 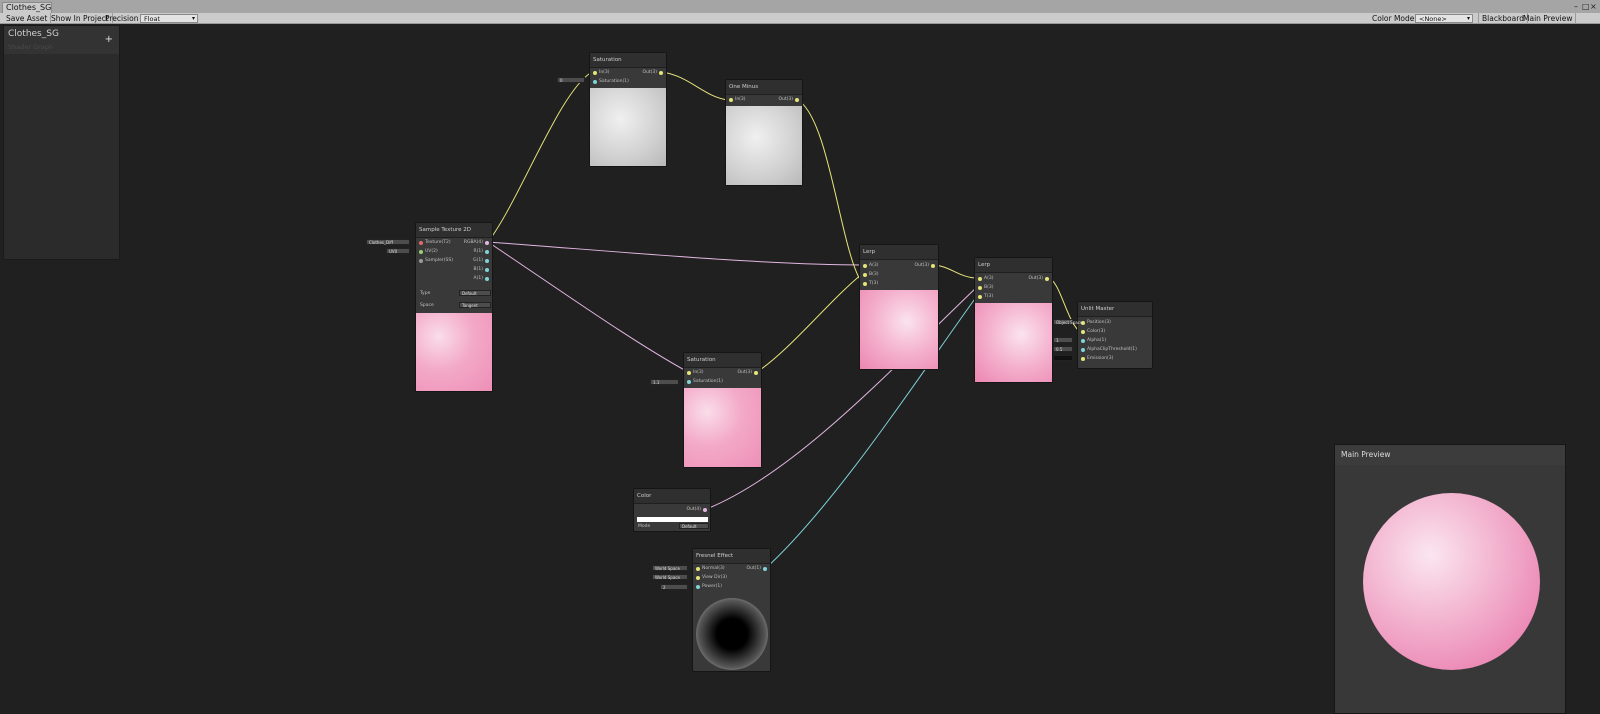 I want to click on main-preview-panel: Main Preview, so click(x=1450, y=579).